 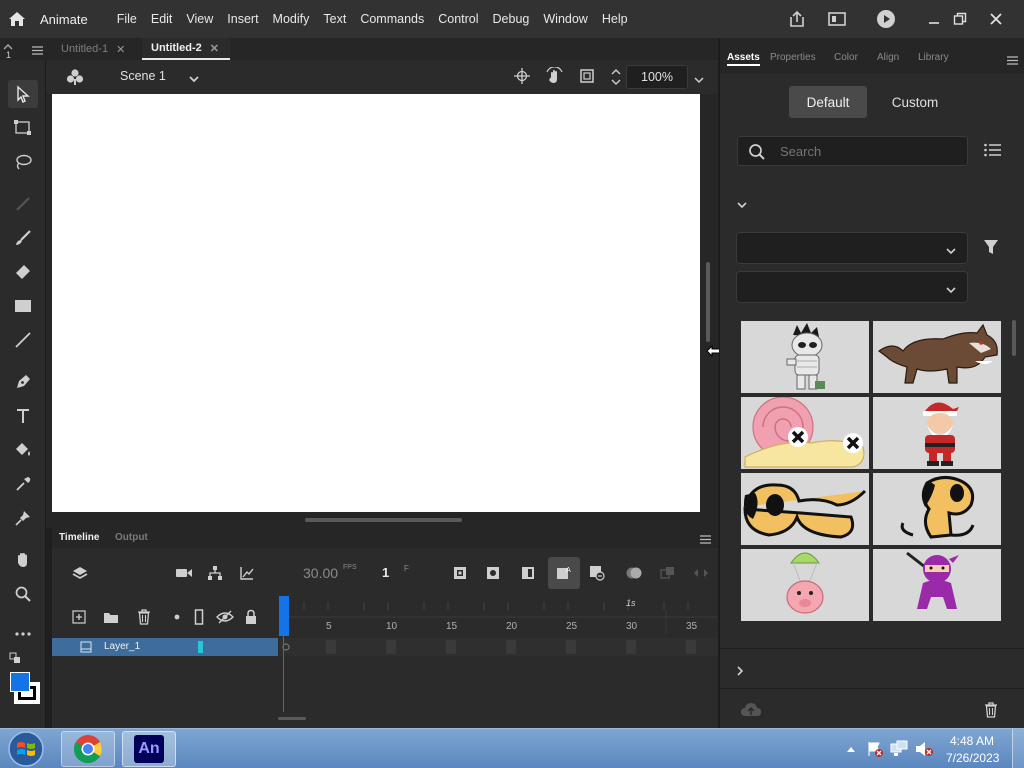 What do you see at coordinates (79, 617) in the screenshot?
I see `new-layer-icon` at bounding box center [79, 617].